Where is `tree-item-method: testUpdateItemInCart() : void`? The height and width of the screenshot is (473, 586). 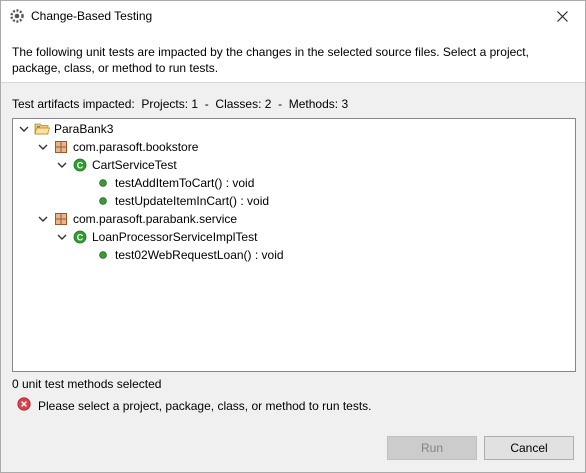
tree-item-method: testUpdateItemInCart() : void is located at coordinates (182, 201).